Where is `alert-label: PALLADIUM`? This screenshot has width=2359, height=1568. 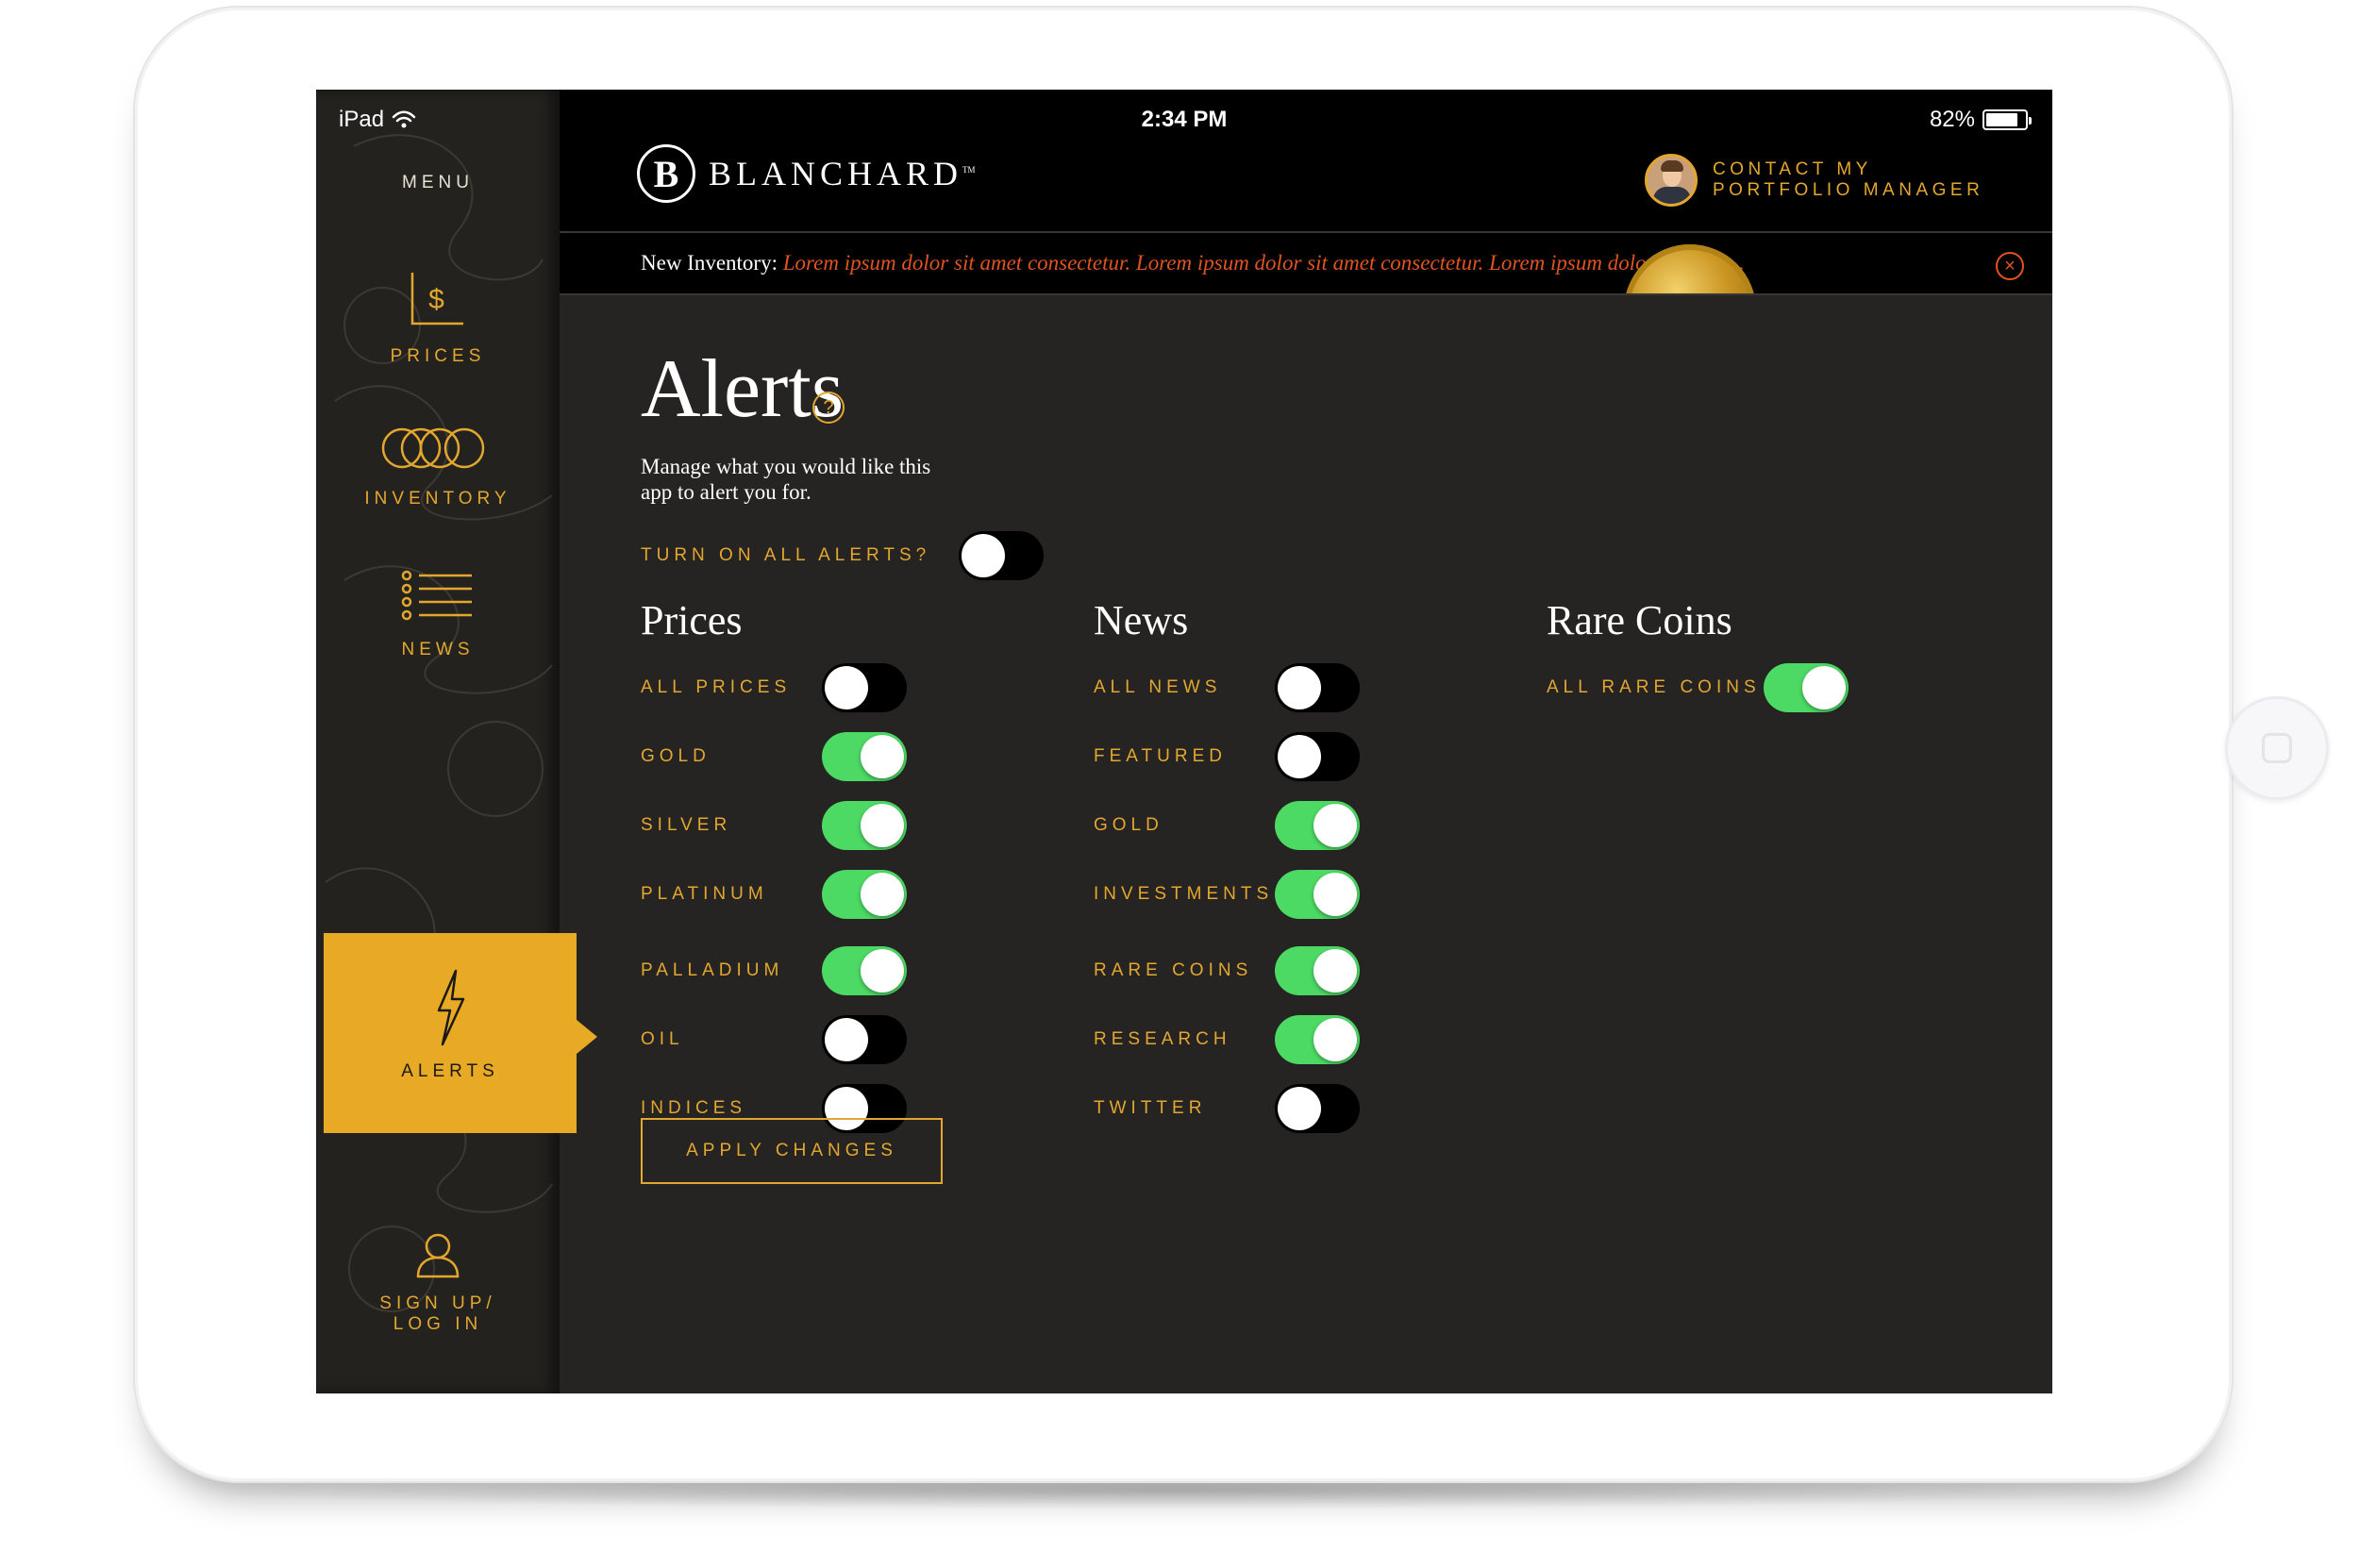
alert-label: PALLADIUM is located at coordinates (712, 970).